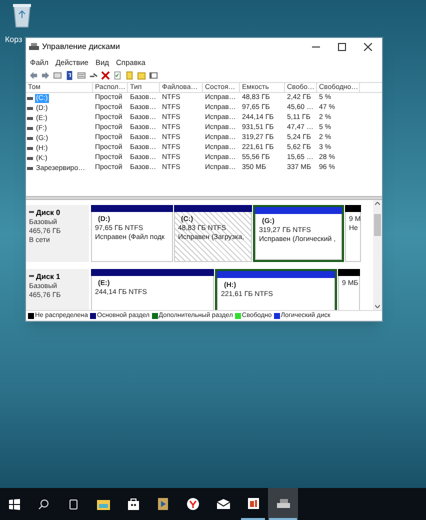  I want to click on scrollbar, so click(377, 255).